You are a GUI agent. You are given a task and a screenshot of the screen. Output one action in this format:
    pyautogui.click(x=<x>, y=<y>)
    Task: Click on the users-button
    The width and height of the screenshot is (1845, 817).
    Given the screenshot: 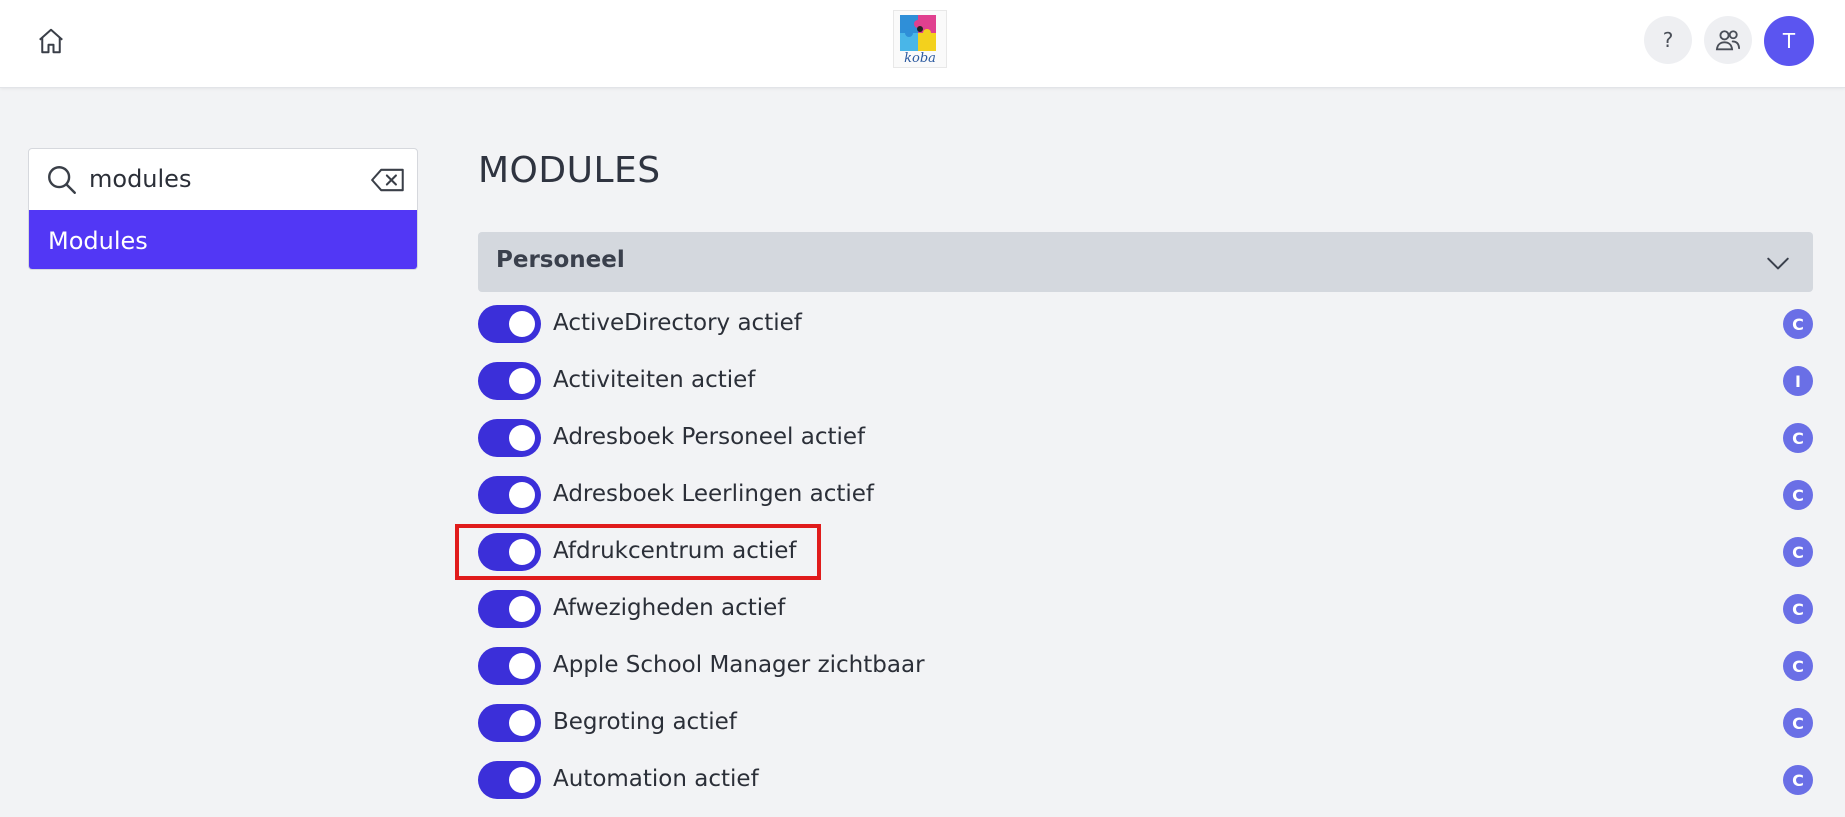 What is the action you would take?
    pyautogui.click(x=1728, y=40)
    